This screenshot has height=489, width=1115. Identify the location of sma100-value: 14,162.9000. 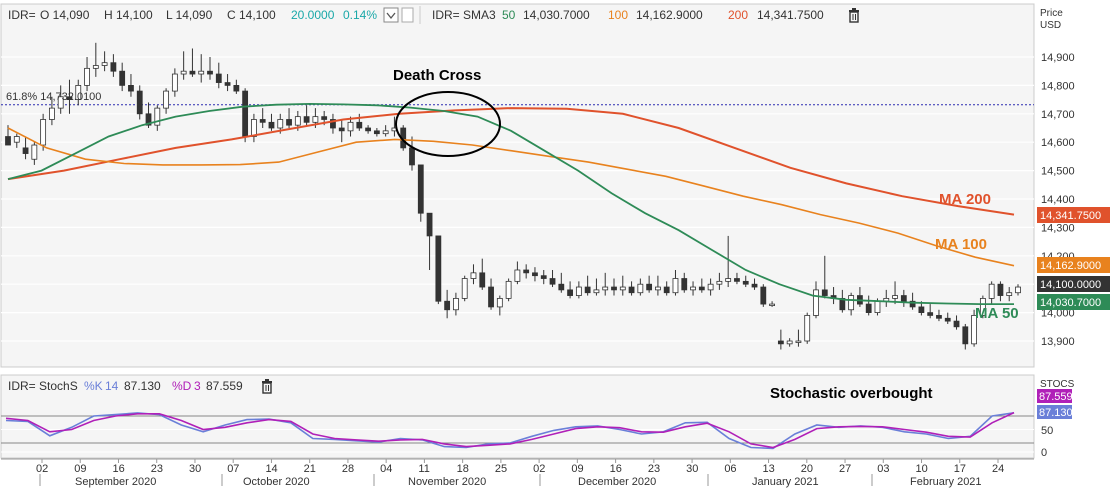
(669, 15).